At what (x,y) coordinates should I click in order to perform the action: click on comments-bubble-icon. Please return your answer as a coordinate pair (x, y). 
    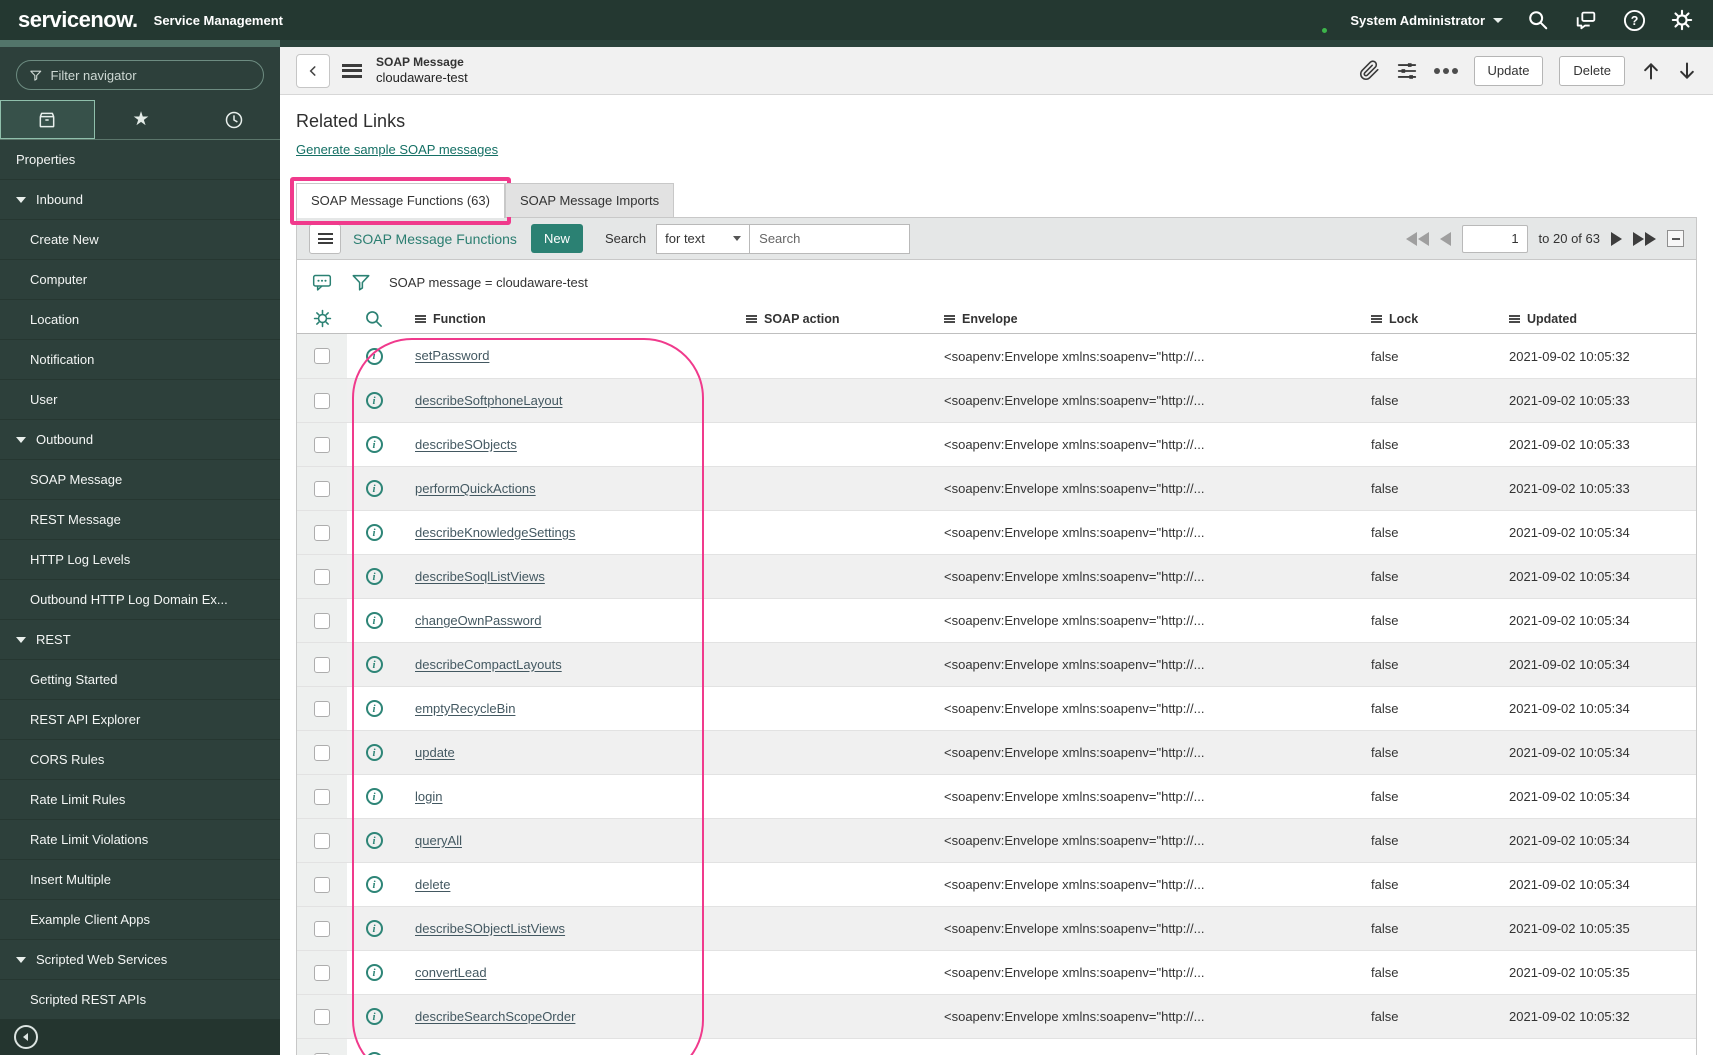
    Looking at the image, I should click on (322, 282).